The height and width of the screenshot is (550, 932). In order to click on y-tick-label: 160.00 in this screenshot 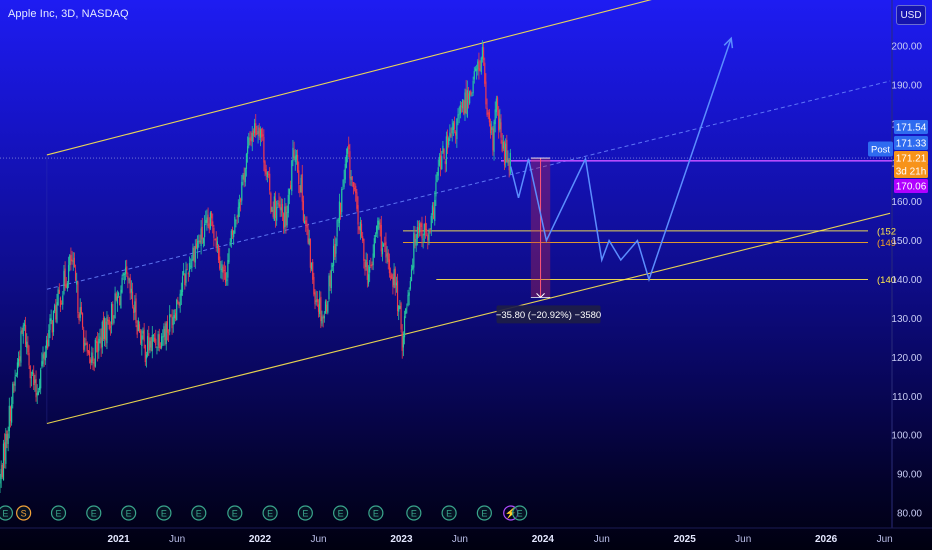, I will do `click(906, 202)`.